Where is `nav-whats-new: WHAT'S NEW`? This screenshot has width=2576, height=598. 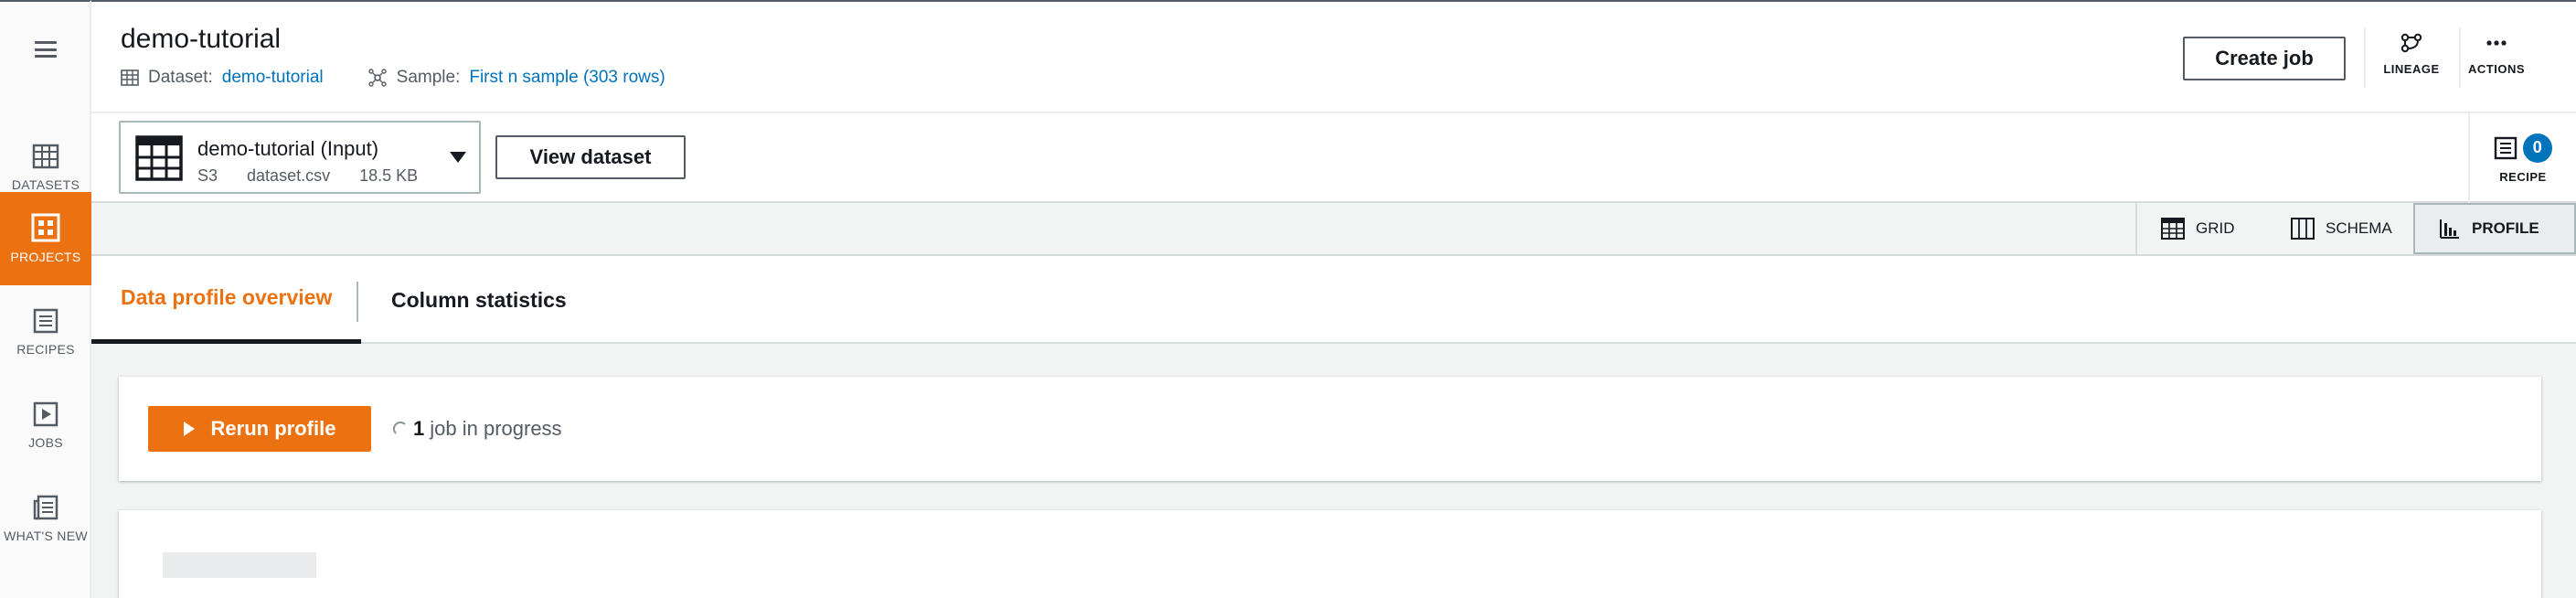 nav-whats-new: WHAT'S NEW is located at coordinates (45, 518).